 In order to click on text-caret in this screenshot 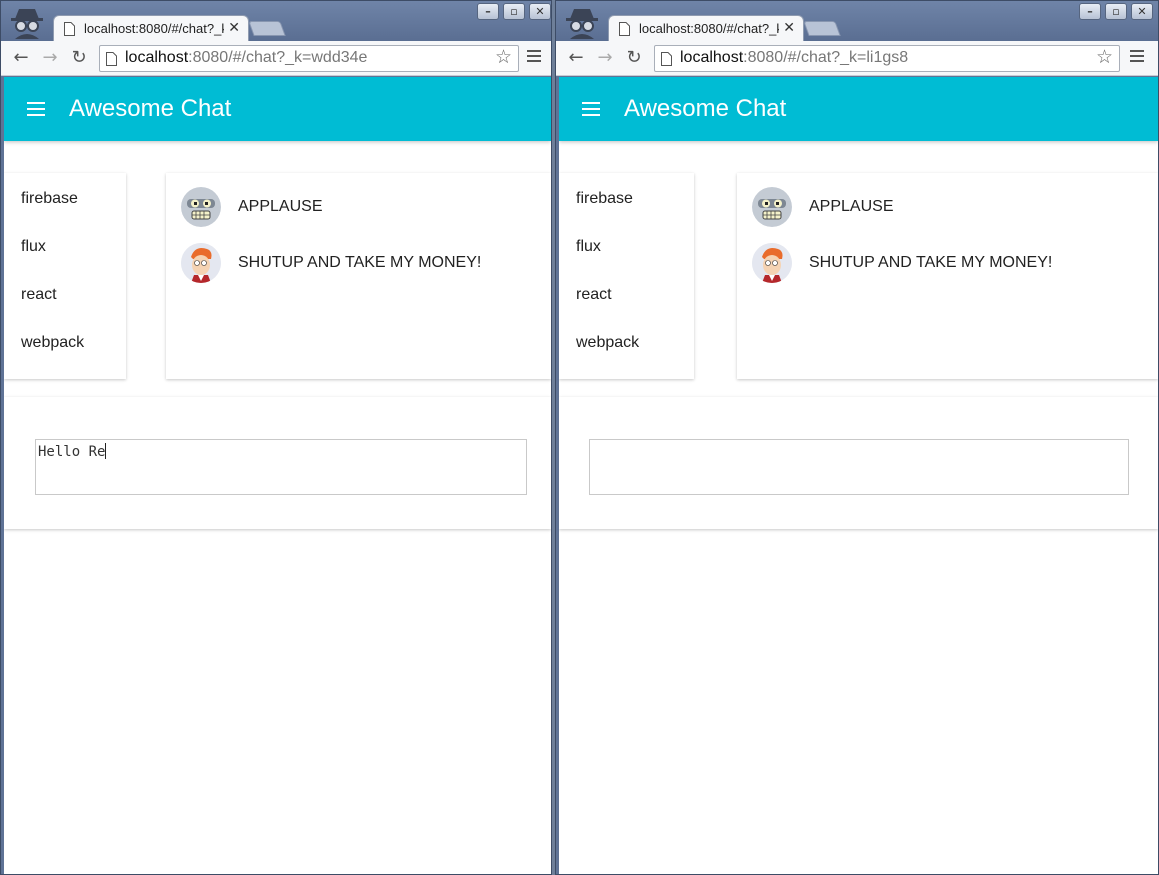, I will do `click(106, 451)`.